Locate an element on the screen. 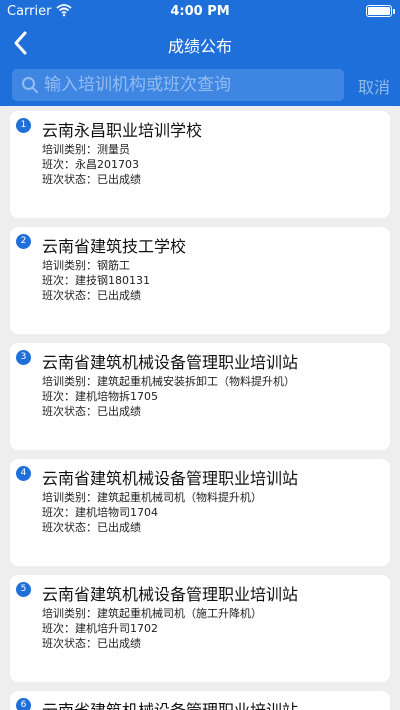 The height and width of the screenshot is (710, 400). item-index-badge: 1 is located at coordinates (23, 125).